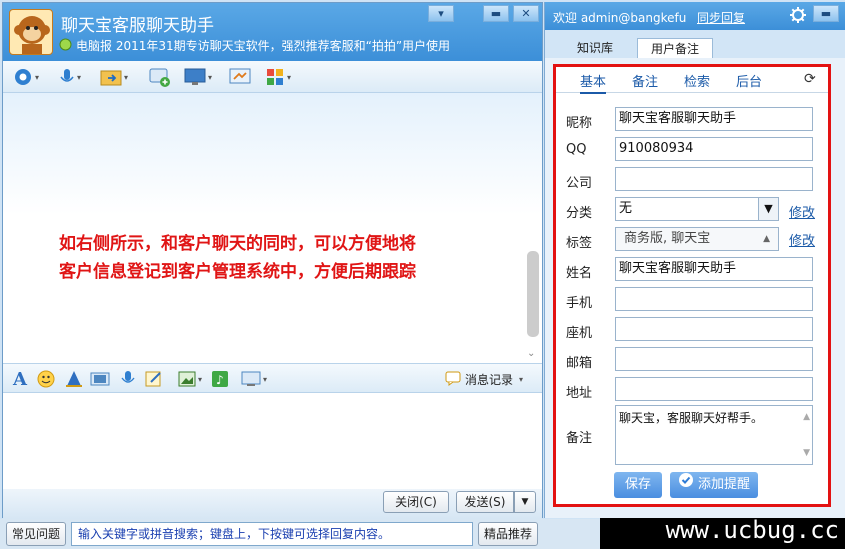 The height and width of the screenshot is (549, 845). What do you see at coordinates (620, 18) in the screenshot?
I see `welcome-text: 欢迎 admin@bangkefu` at bounding box center [620, 18].